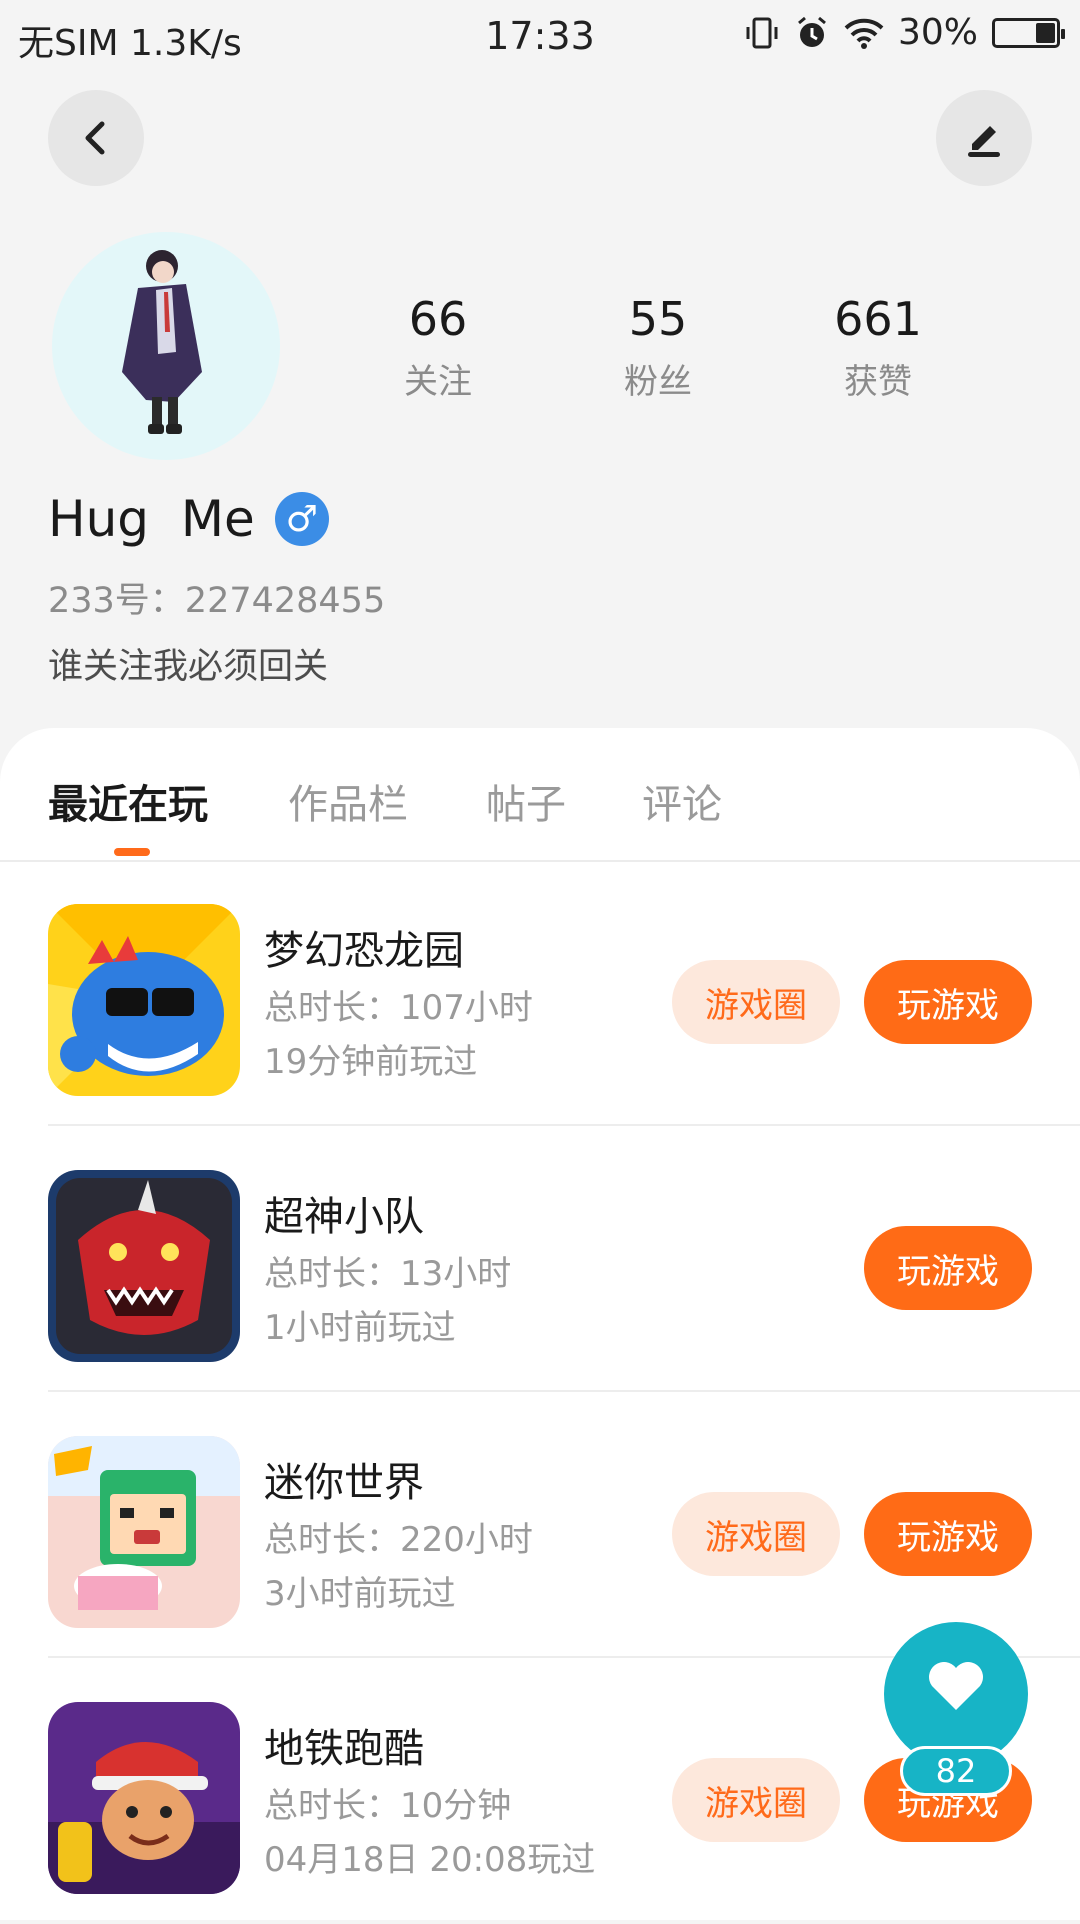 The height and width of the screenshot is (1924, 1080). What do you see at coordinates (658, 319) in the screenshot?
I see `stat-number: 55` at bounding box center [658, 319].